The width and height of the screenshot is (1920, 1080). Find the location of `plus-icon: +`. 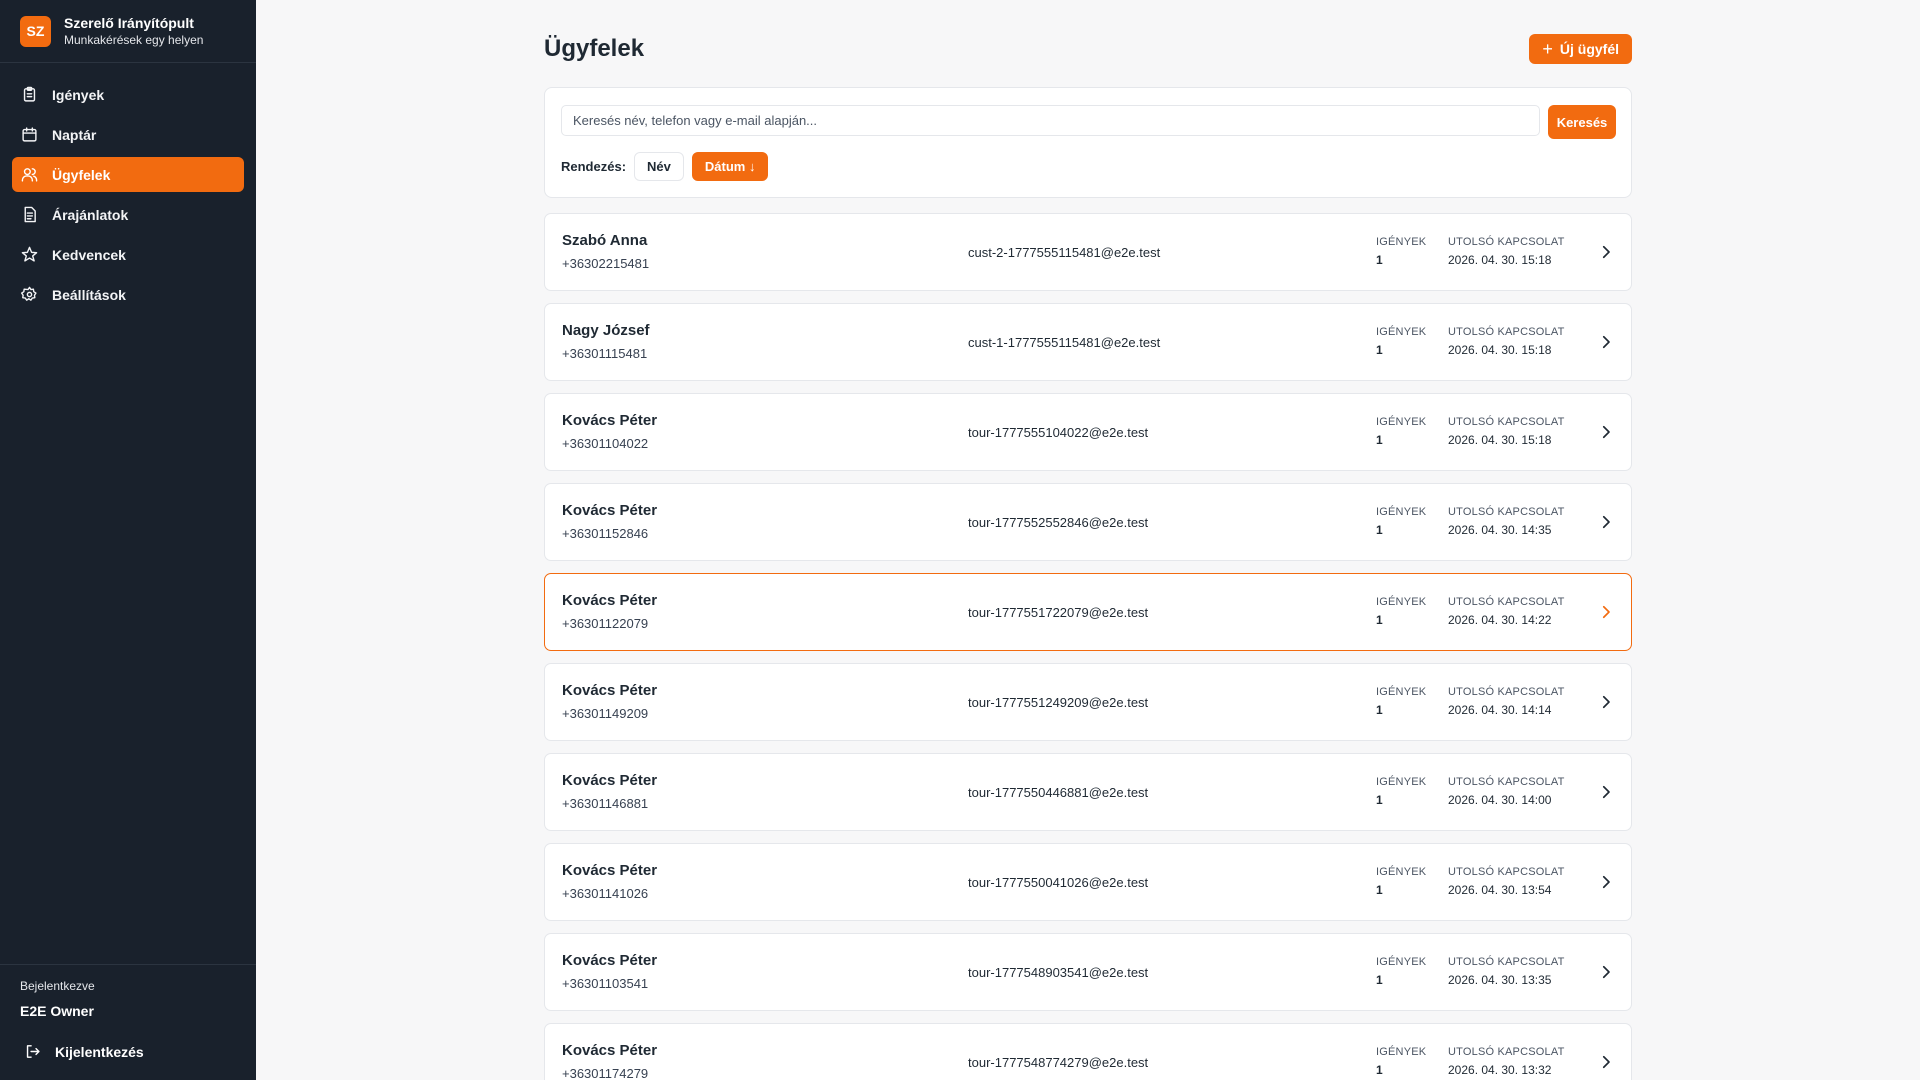

plus-icon: + is located at coordinates (1547, 48).